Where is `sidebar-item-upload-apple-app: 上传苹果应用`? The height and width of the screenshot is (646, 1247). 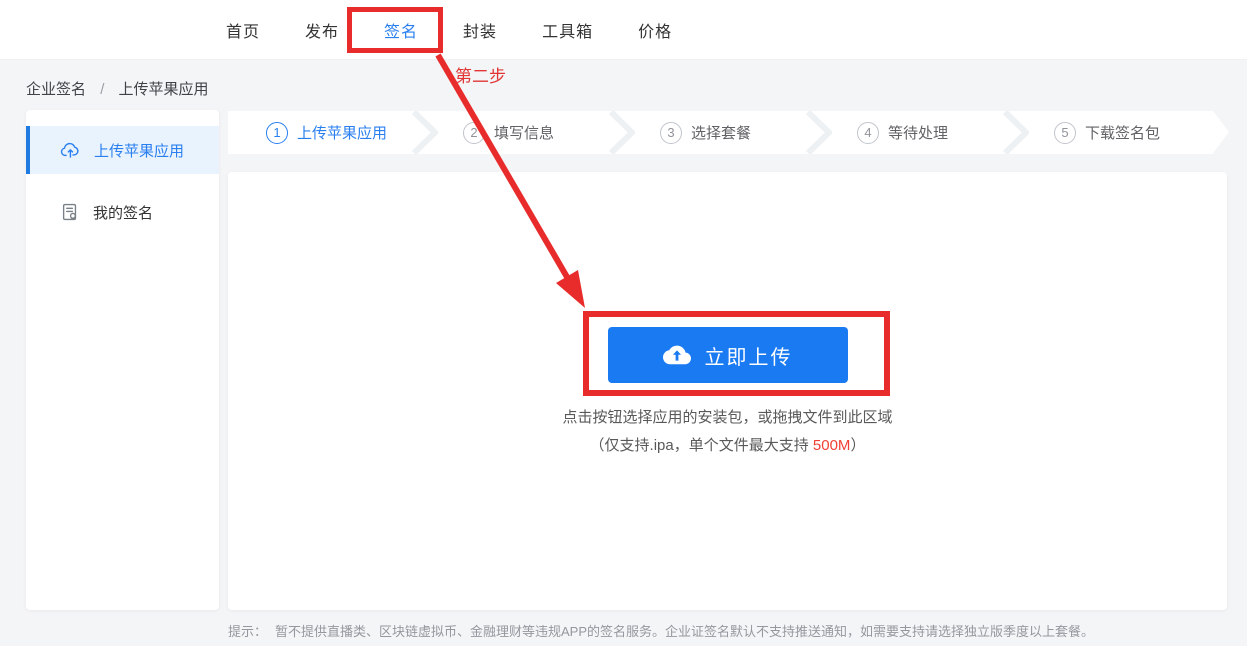
sidebar-item-upload-apple-app: 上传苹果应用 is located at coordinates (122, 150).